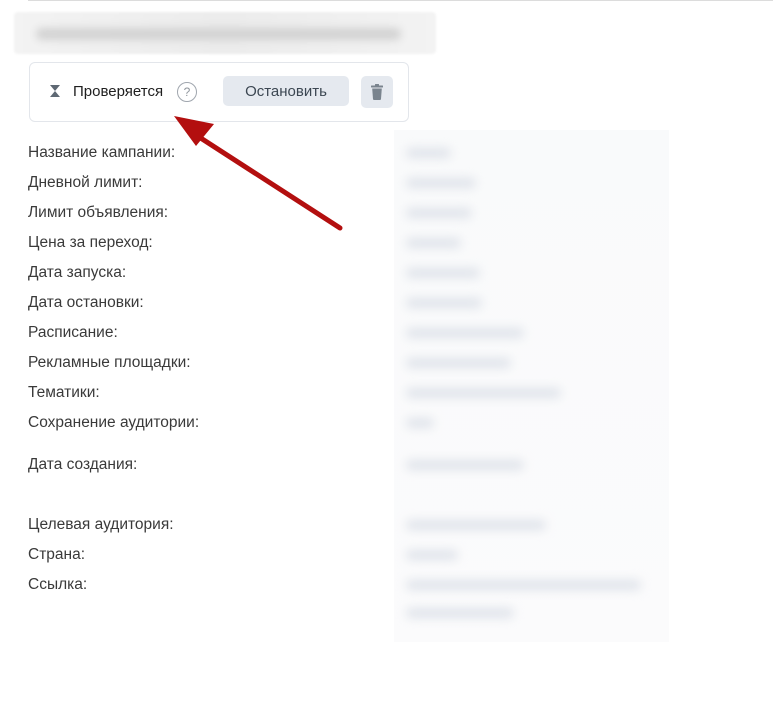  Describe the element at coordinates (58, 584) in the screenshot. I see `field-label-link: Ссылка:` at that location.